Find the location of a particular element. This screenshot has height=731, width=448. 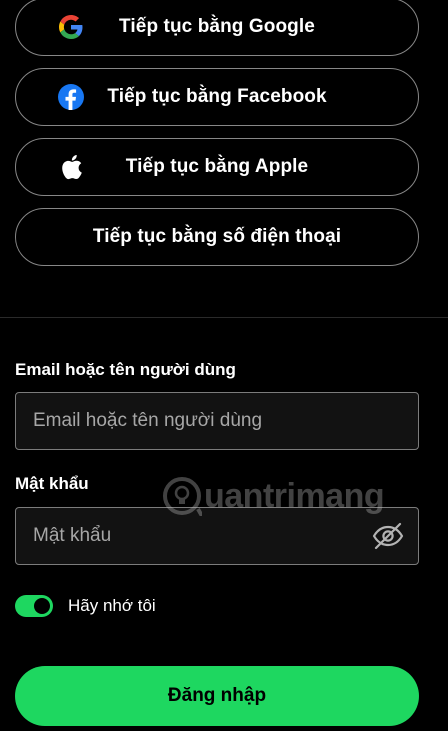

password-field-label: Mật khẩu is located at coordinates (52, 483).